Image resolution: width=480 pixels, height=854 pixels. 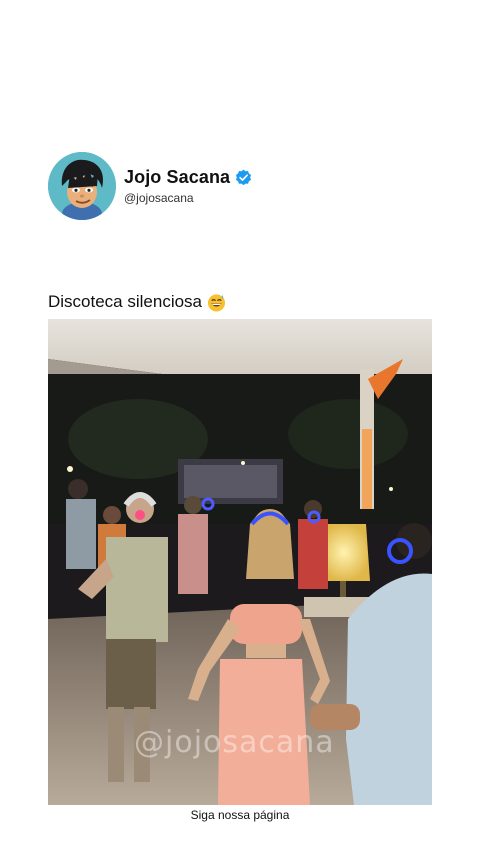 What do you see at coordinates (244, 177) in the screenshot?
I see `verified-badge-icon` at bounding box center [244, 177].